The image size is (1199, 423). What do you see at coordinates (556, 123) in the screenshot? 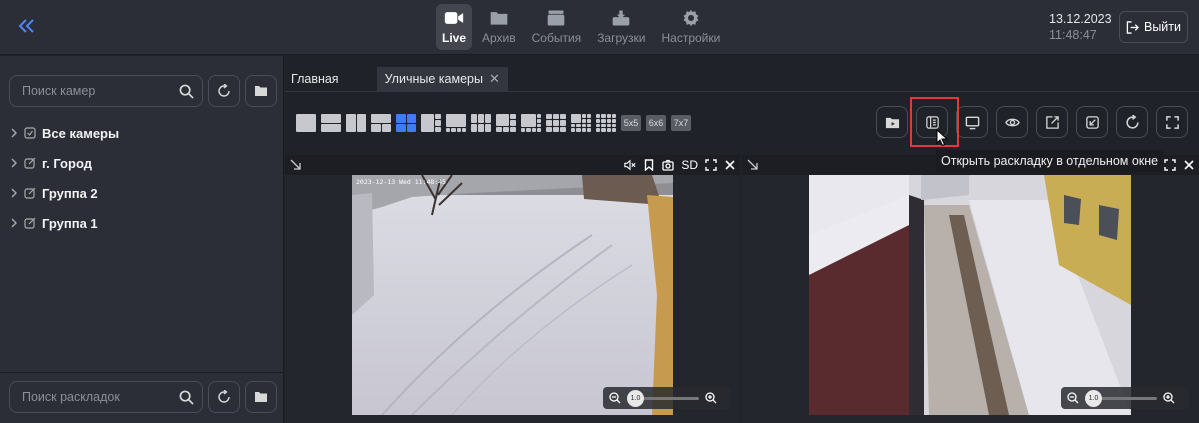
I see `layout-3x3-icon` at bounding box center [556, 123].